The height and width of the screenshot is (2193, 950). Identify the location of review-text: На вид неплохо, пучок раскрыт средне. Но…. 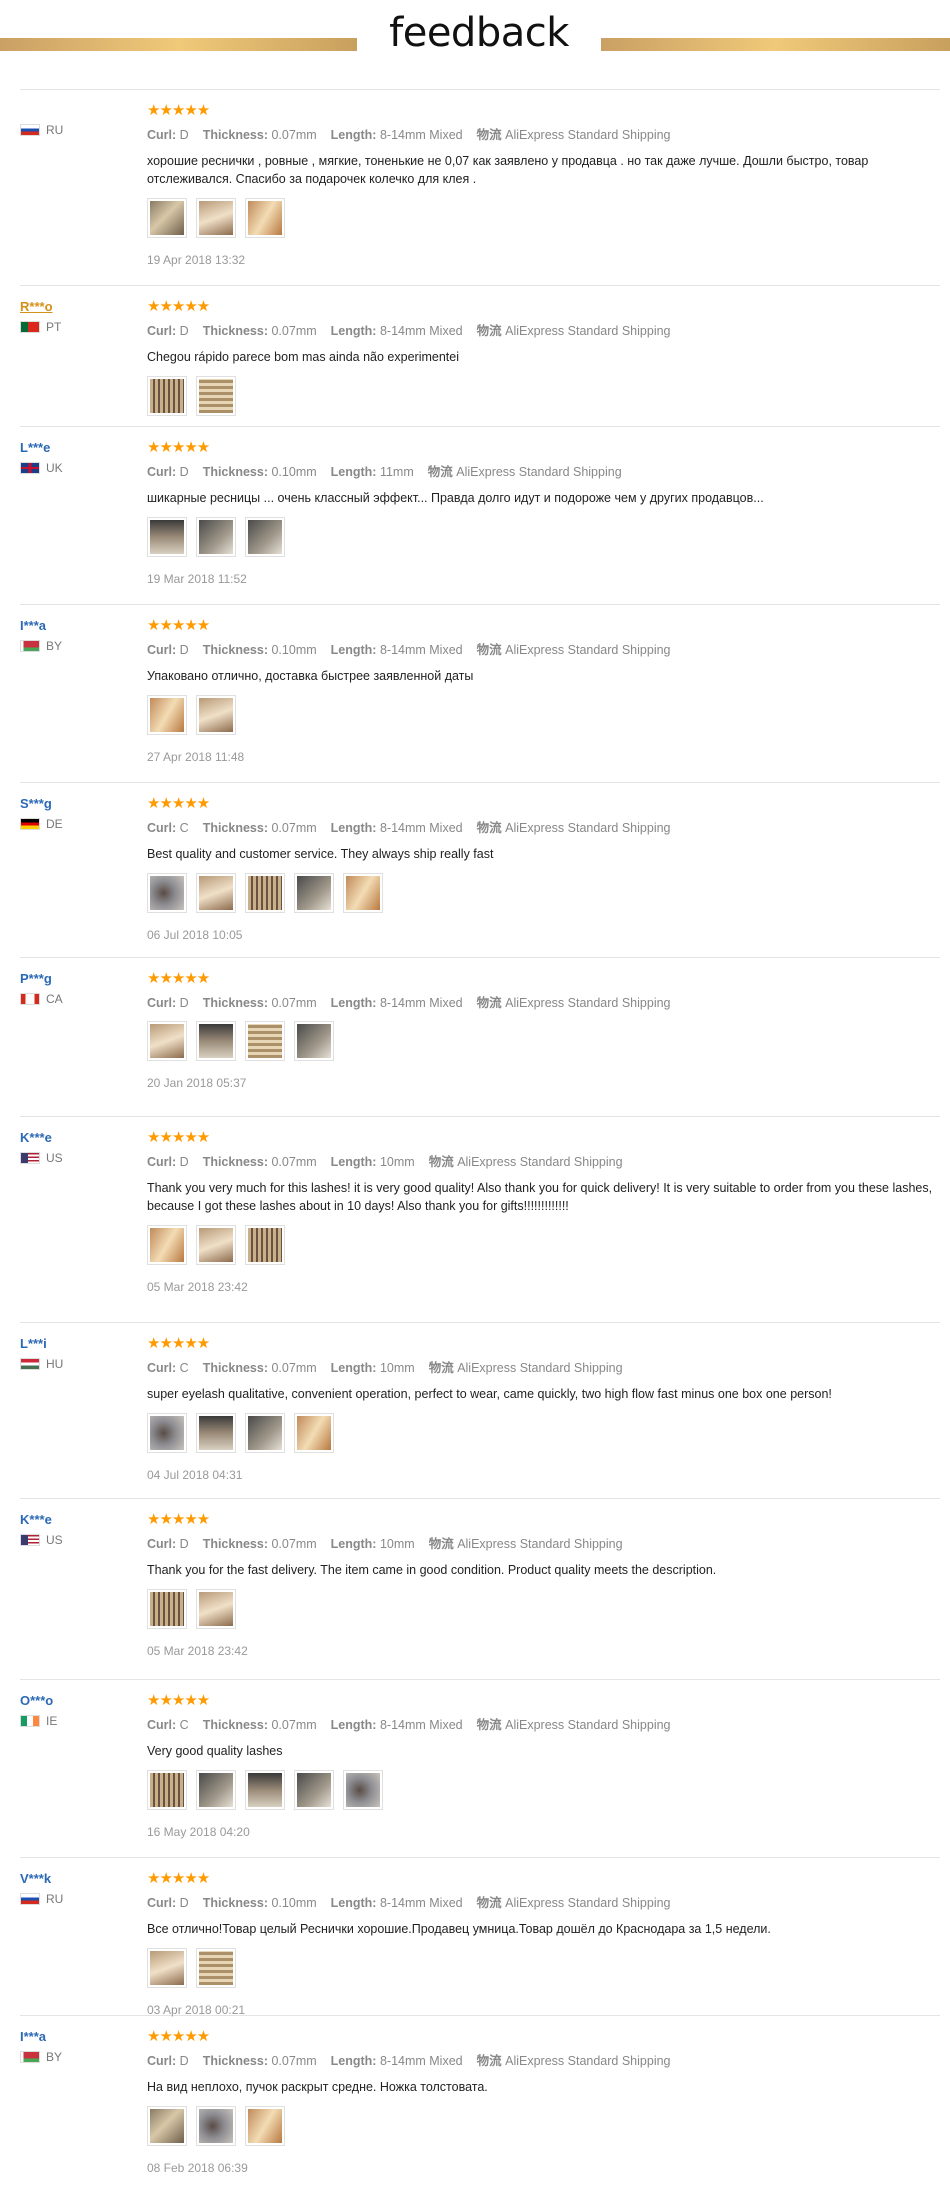
(317, 2087).